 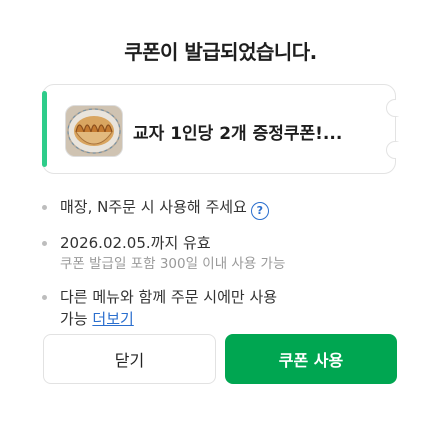 What do you see at coordinates (222, 253) in the screenshot?
I see `note-validity: 2026.02.05.까지 유효 쿠폰 발급일 포함 300일 이내 사용 가능` at bounding box center [222, 253].